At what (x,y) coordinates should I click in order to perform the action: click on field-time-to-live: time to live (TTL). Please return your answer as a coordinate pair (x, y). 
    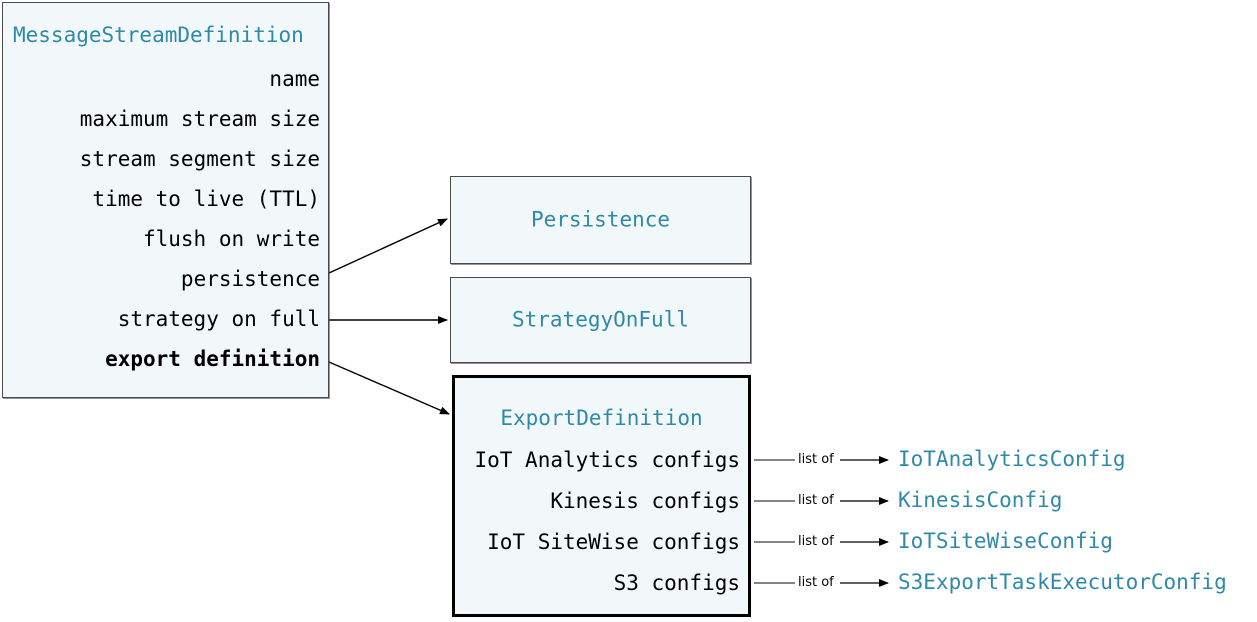
    Looking at the image, I should click on (206, 199).